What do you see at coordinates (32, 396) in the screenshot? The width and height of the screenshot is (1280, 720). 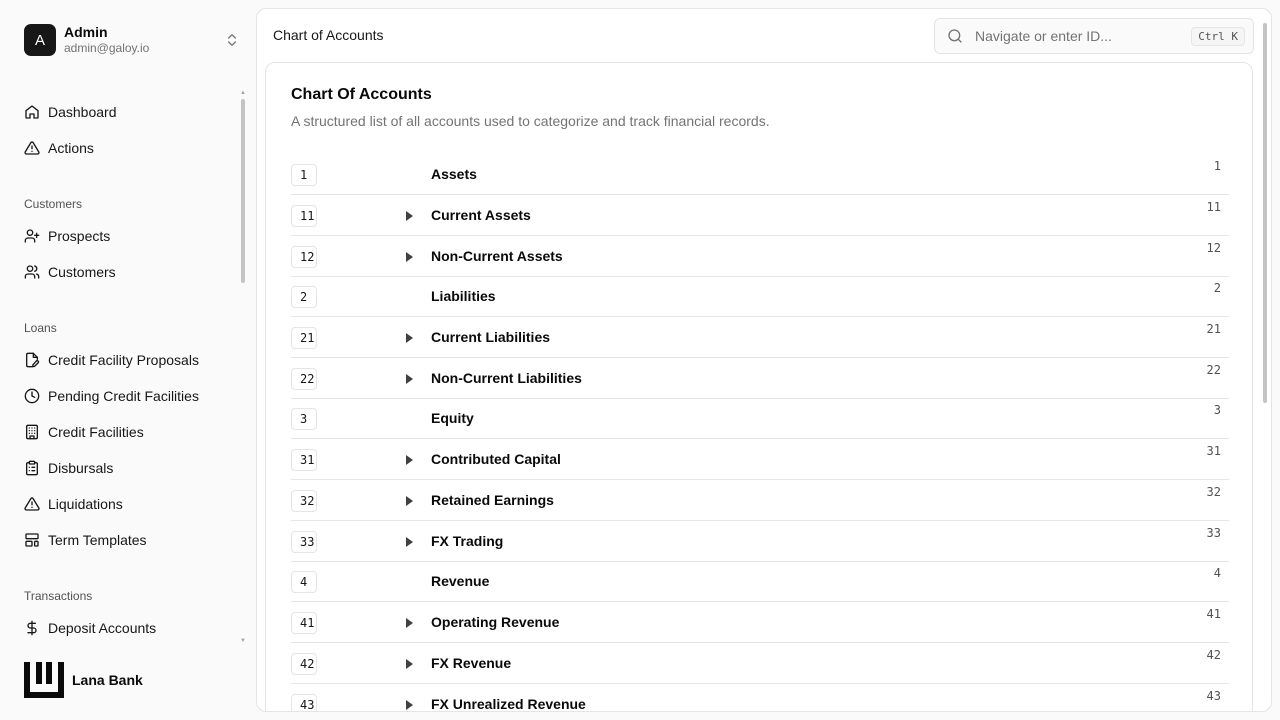 I see `clock-icon` at bounding box center [32, 396].